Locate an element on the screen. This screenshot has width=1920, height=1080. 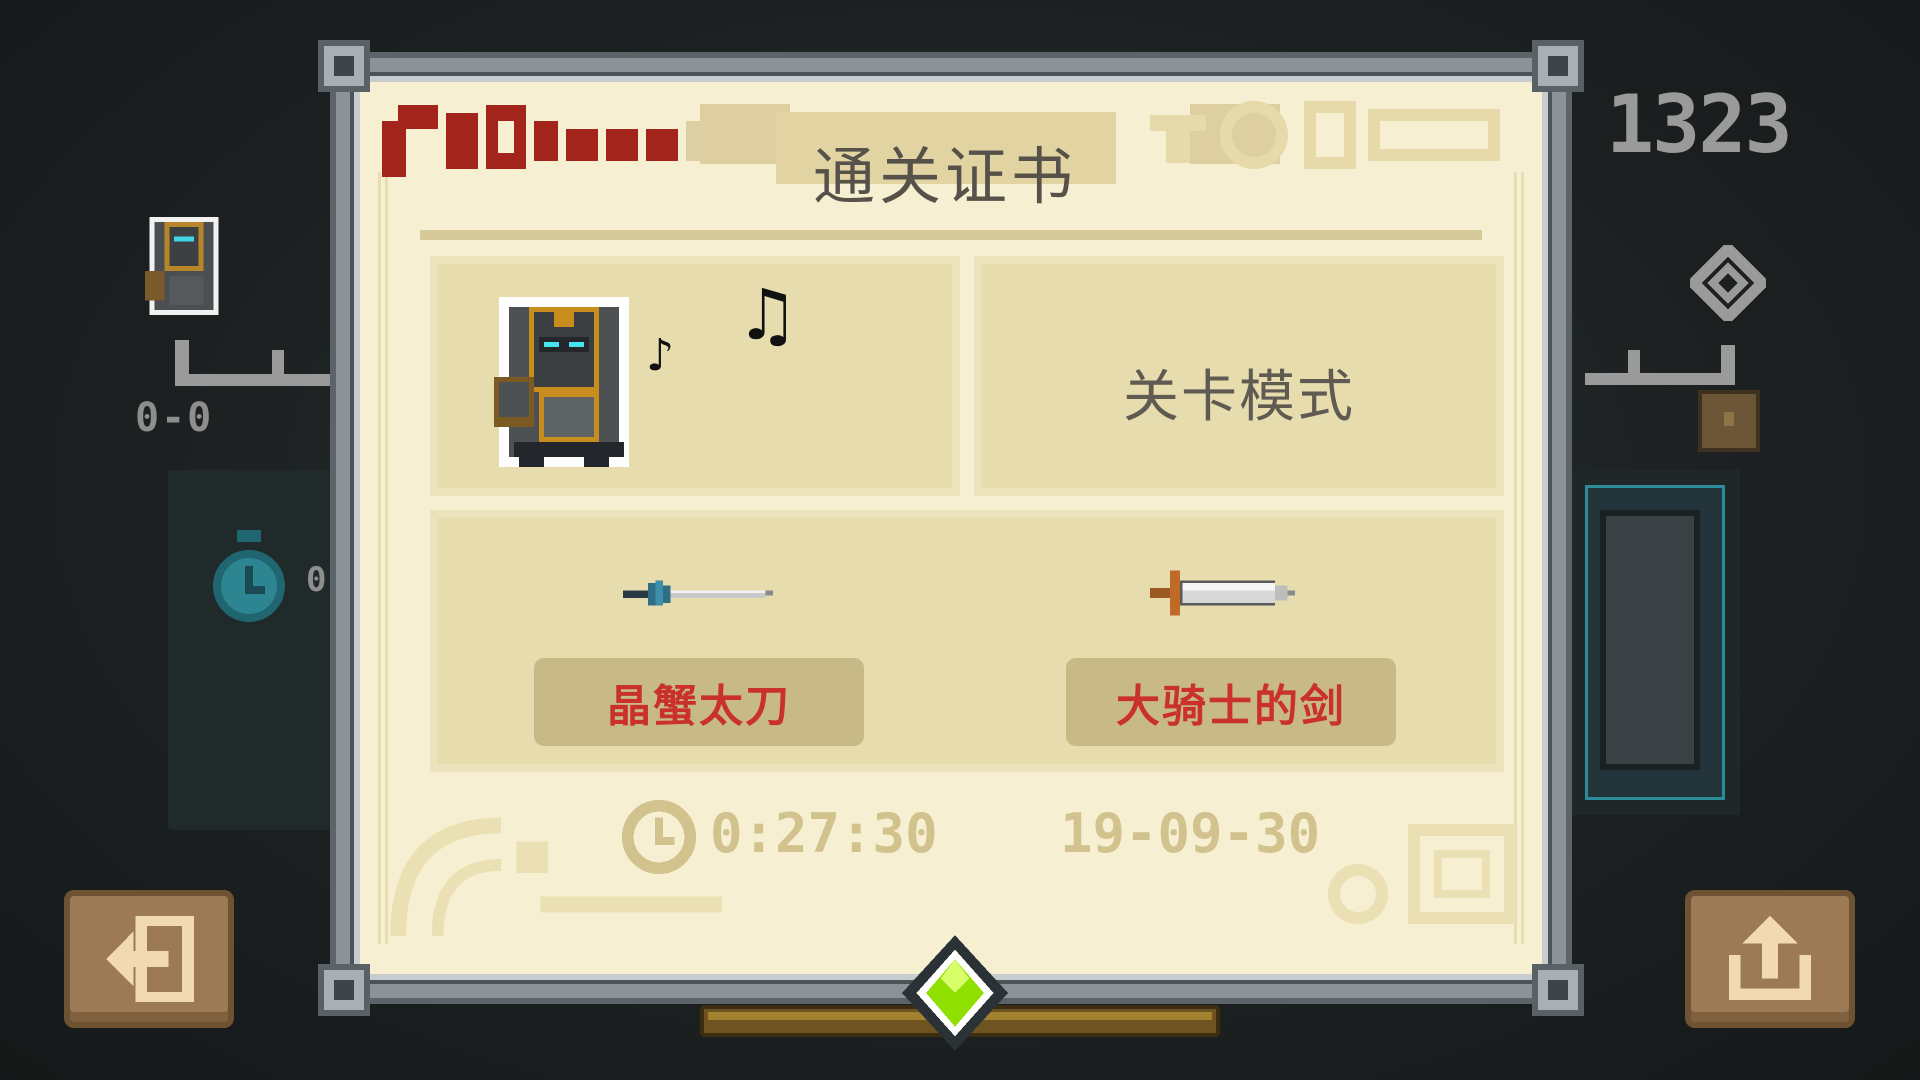
background-track-right is located at coordinates (1660, 365).